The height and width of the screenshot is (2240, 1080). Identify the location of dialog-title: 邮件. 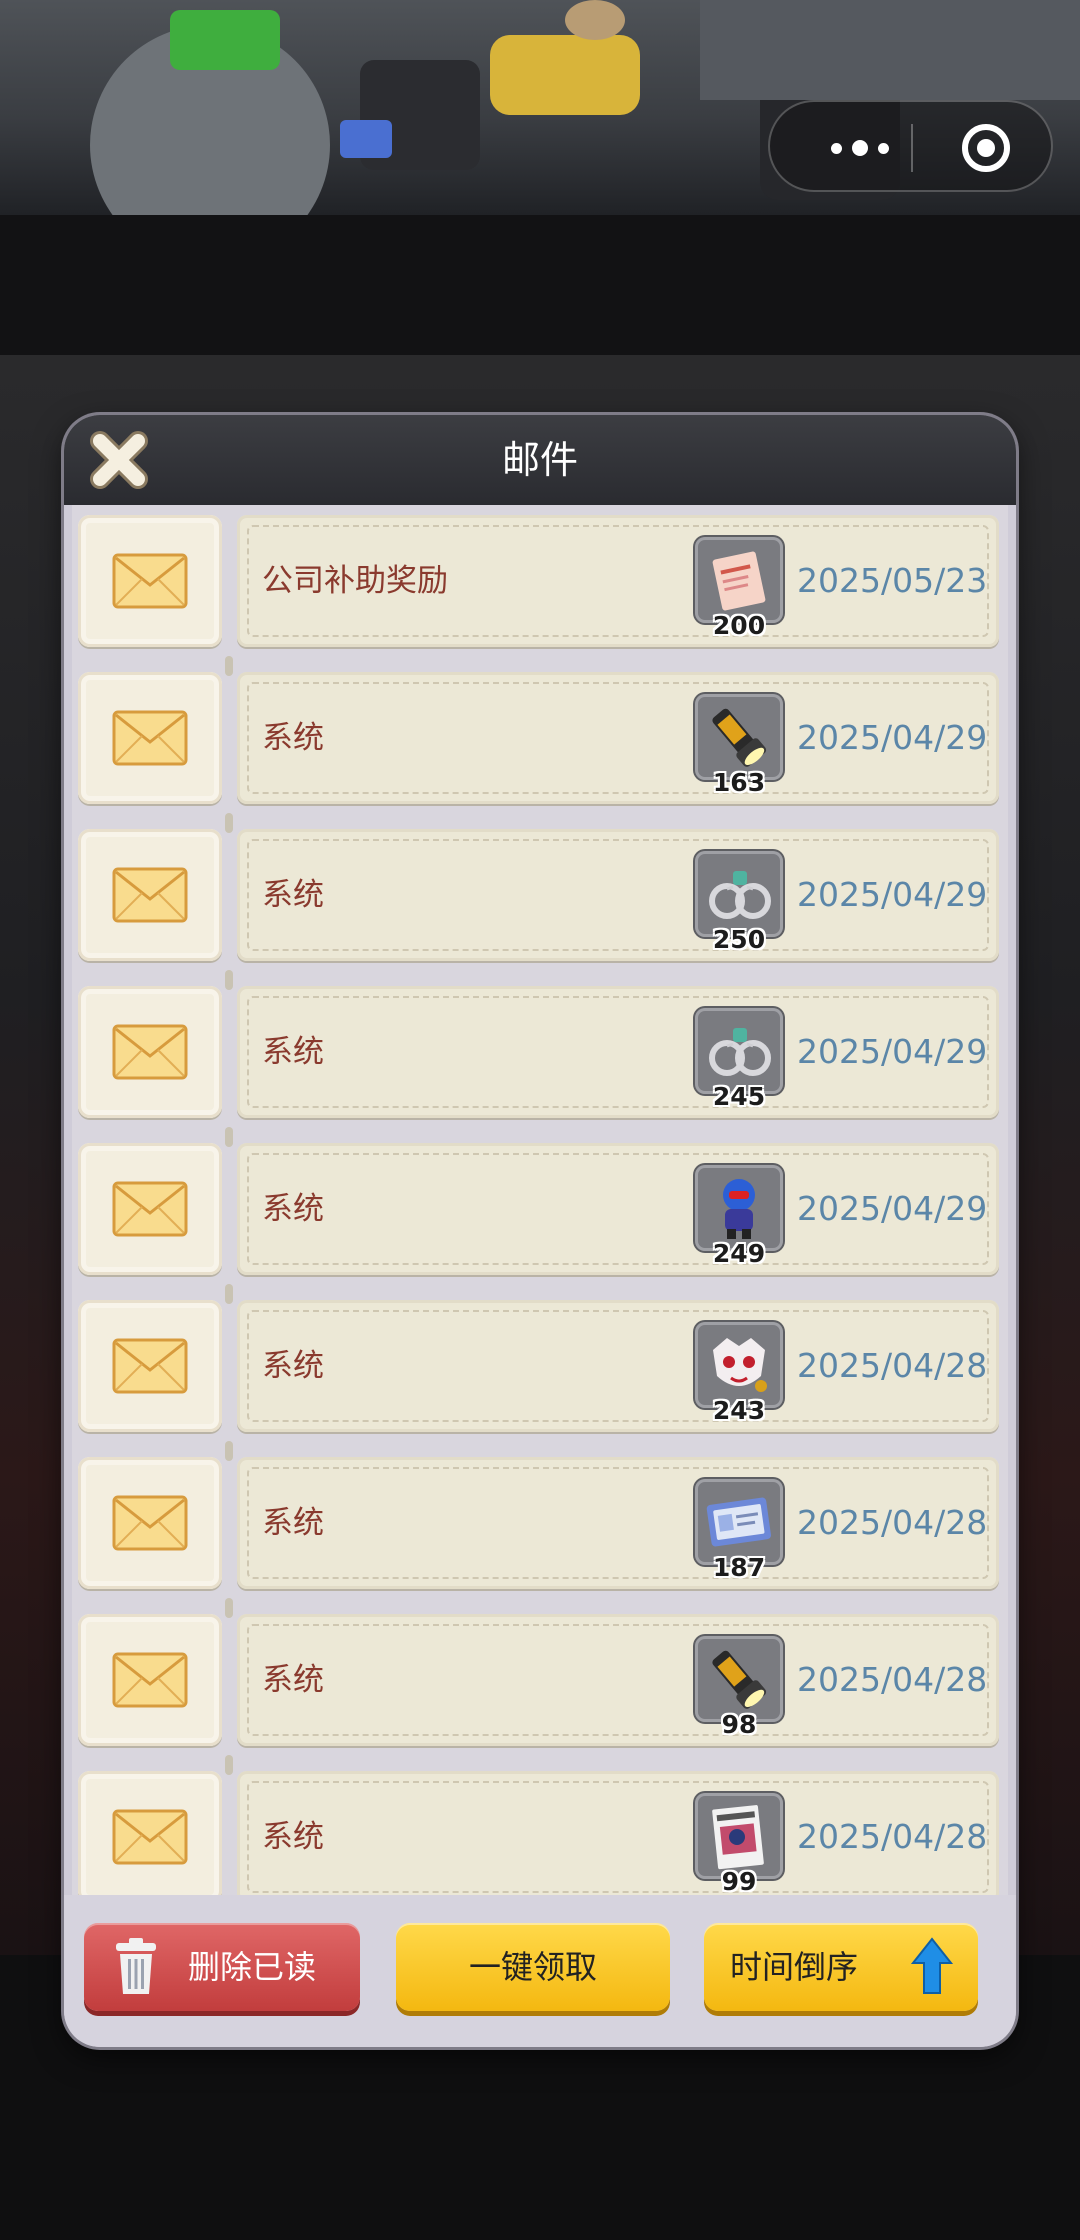
(539, 460).